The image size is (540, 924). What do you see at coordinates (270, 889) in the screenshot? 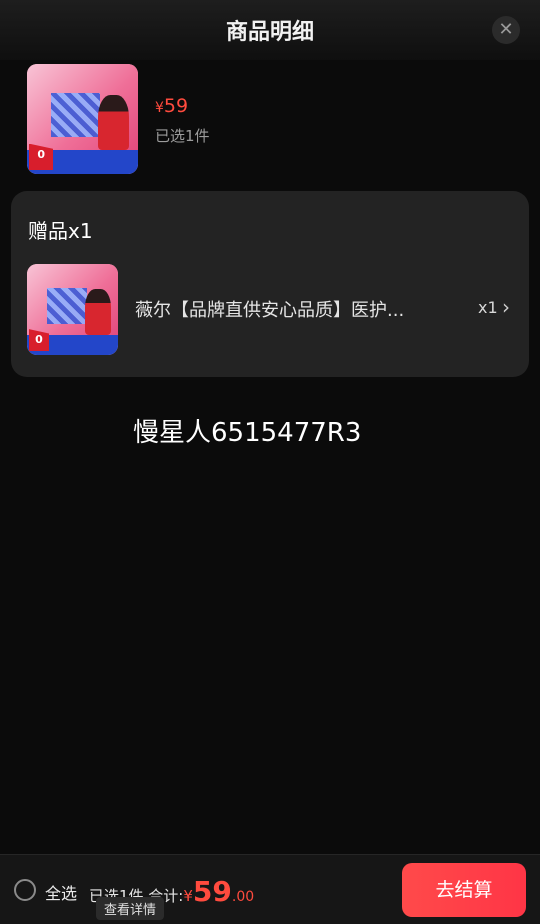
I see `bottom-bar: 全选 已选1件,合计:¥59.00 查看详情 去结算` at bounding box center [270, 889].